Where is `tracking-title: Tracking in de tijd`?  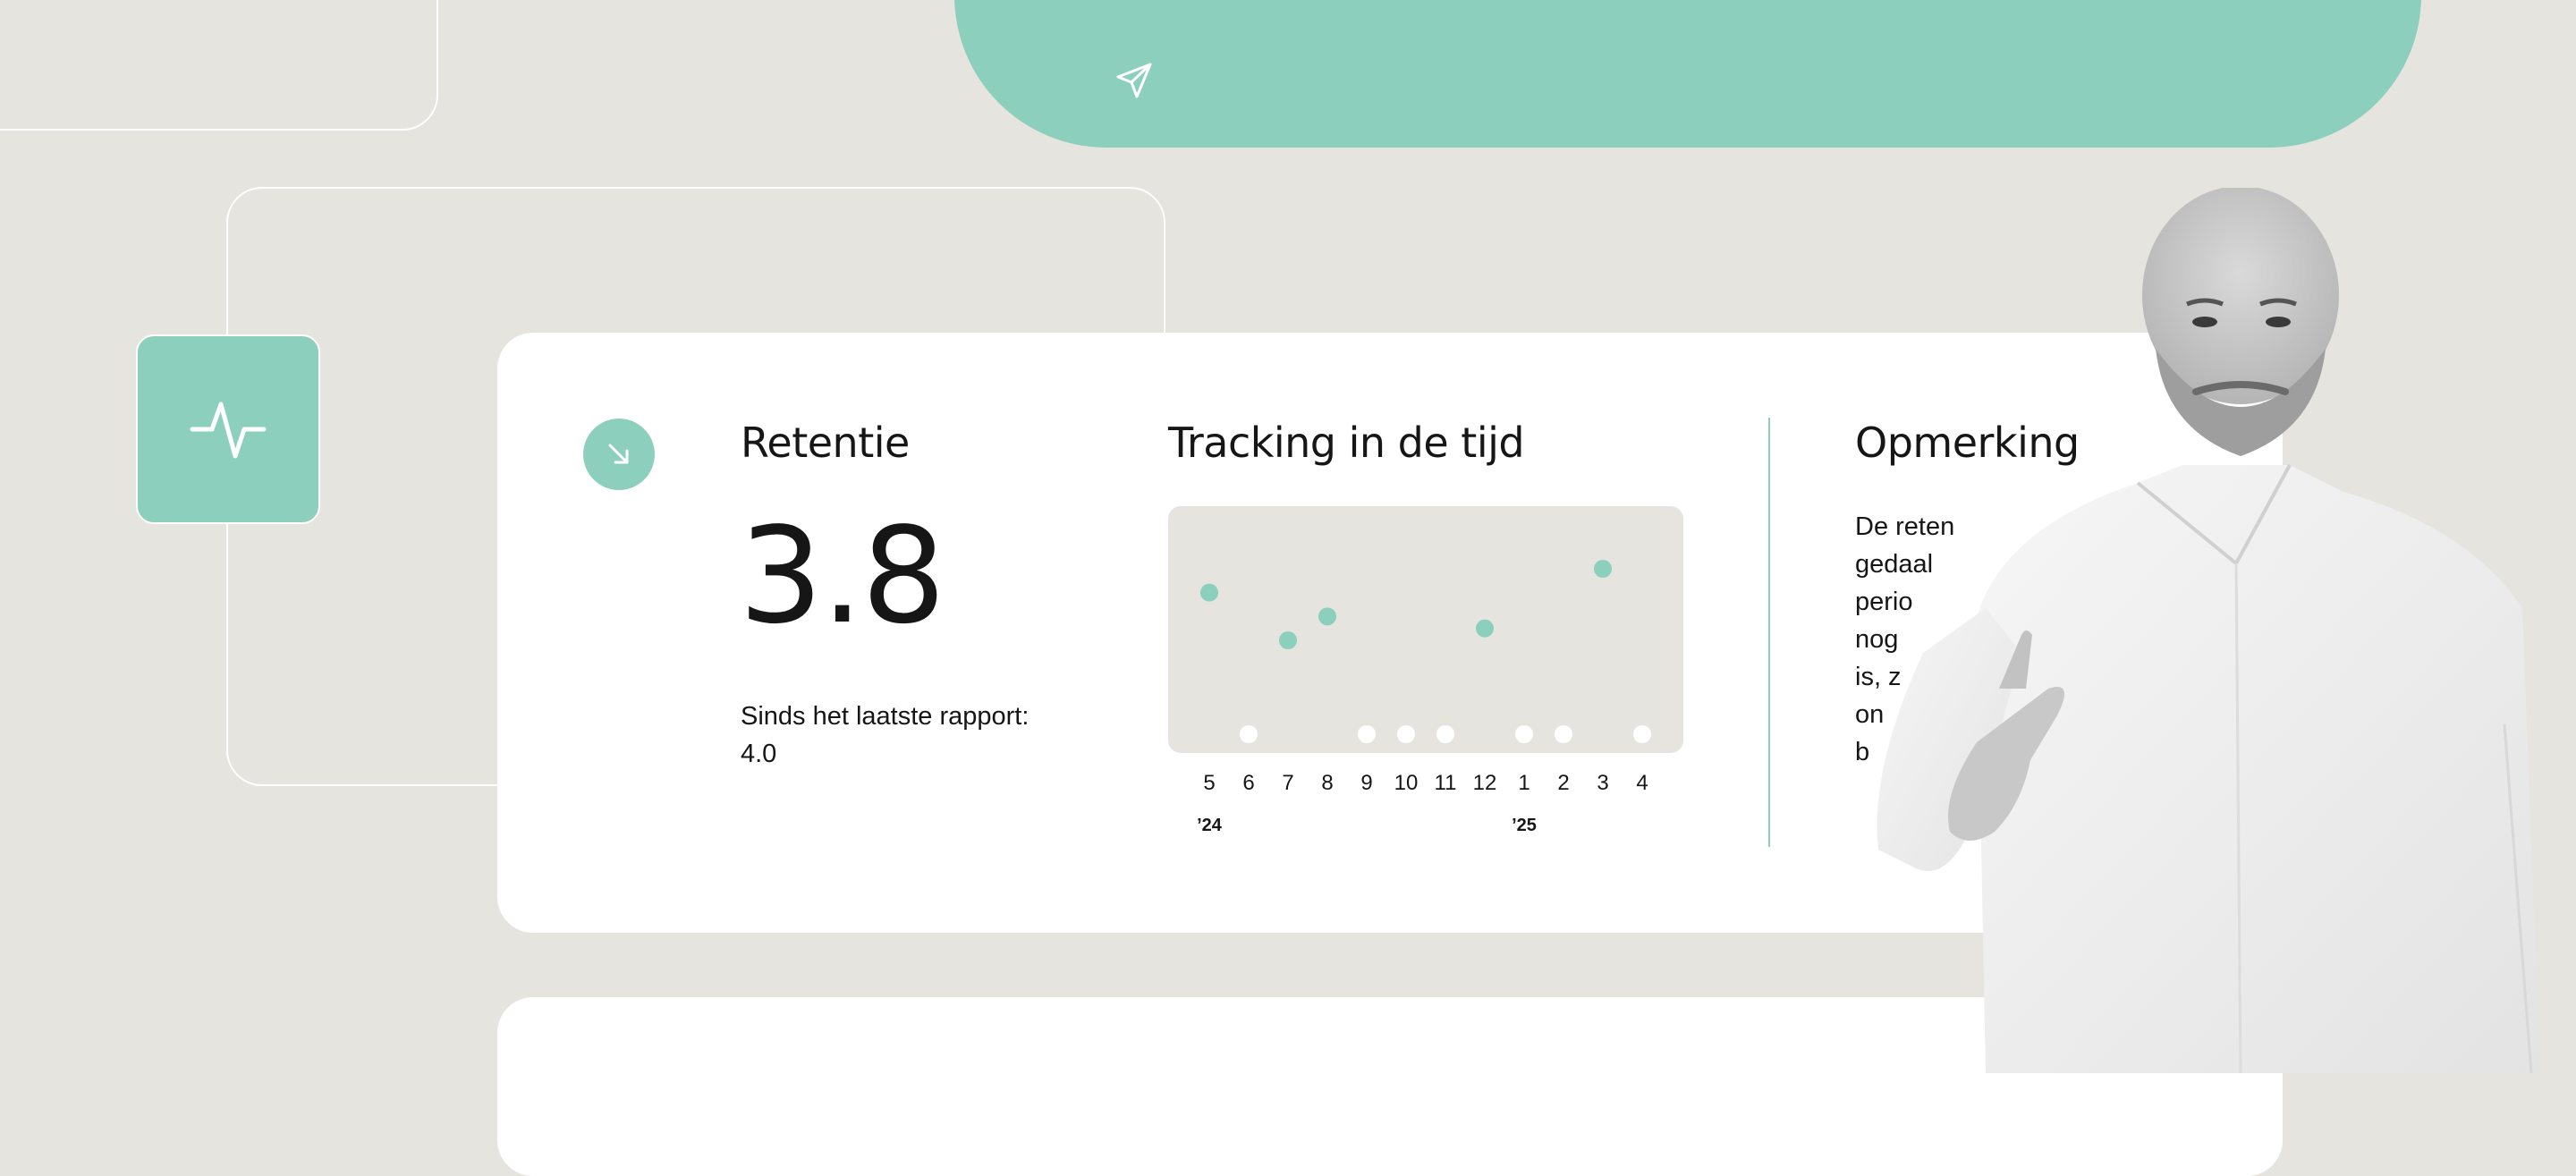 tracking-title: Tracking in de tijd is located at coordinates (1346, 443).